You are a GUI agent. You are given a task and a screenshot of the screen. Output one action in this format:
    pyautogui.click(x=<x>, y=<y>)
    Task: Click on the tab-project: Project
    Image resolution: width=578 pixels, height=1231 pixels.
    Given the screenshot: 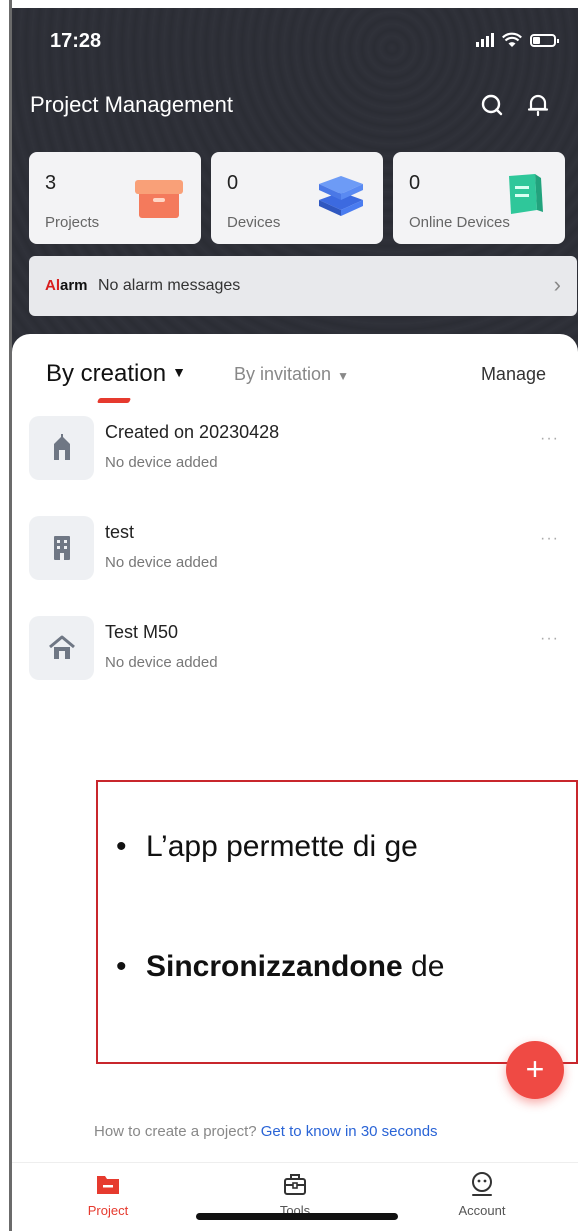 What is the action you would take?
    pyautogui.click(x=108, y=1194)
    